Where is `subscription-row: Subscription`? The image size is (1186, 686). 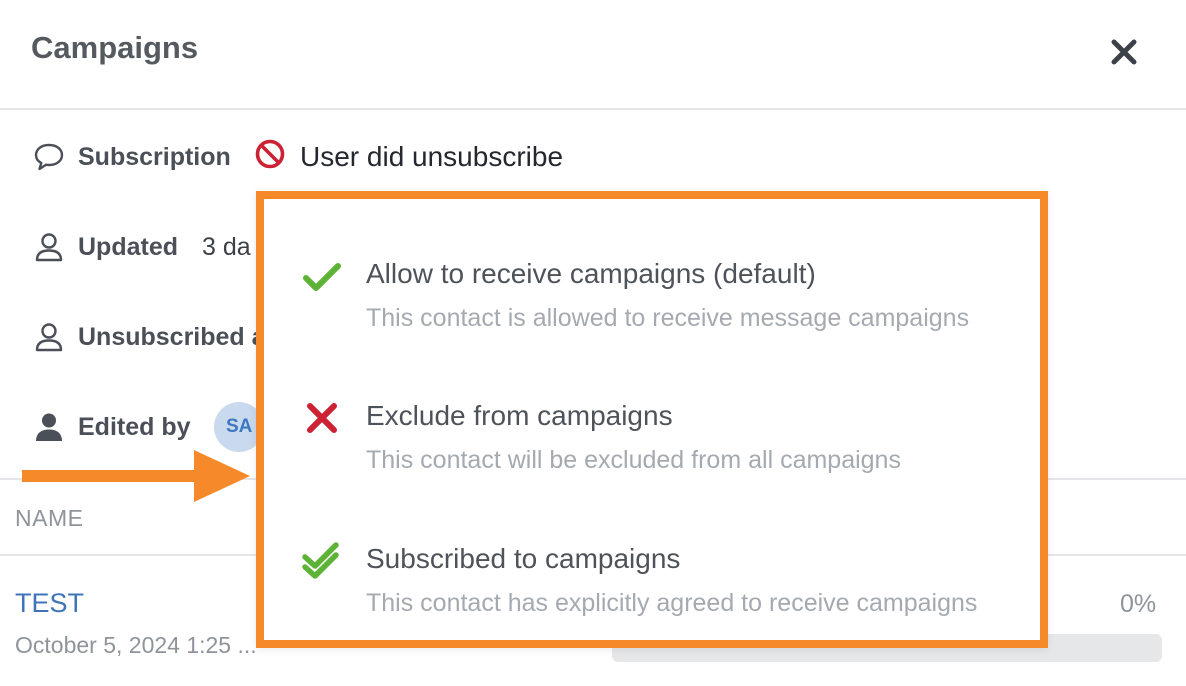 subscription-row: Subscription is located at coordinates (131, 157).